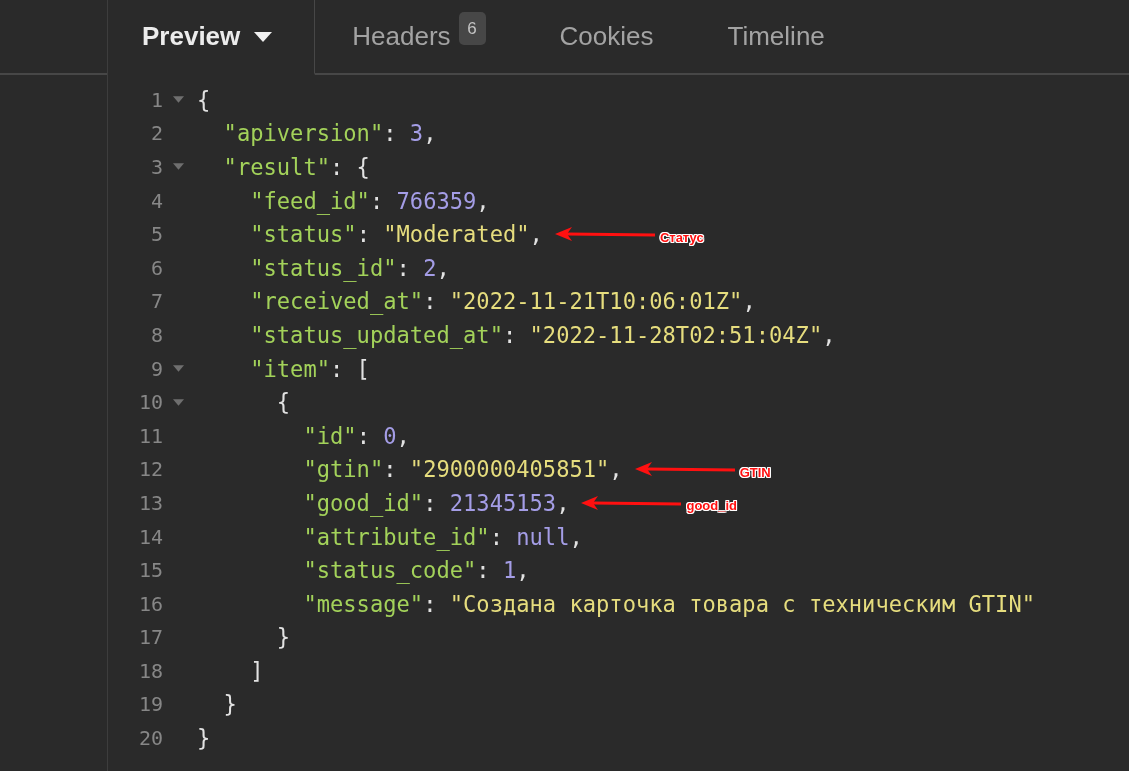 Image resolution: width=1129 pixels, height=771 pixels. Describe the element at coordinates (150, 637) in the screenshot. I see `line-number: 17` at that location.